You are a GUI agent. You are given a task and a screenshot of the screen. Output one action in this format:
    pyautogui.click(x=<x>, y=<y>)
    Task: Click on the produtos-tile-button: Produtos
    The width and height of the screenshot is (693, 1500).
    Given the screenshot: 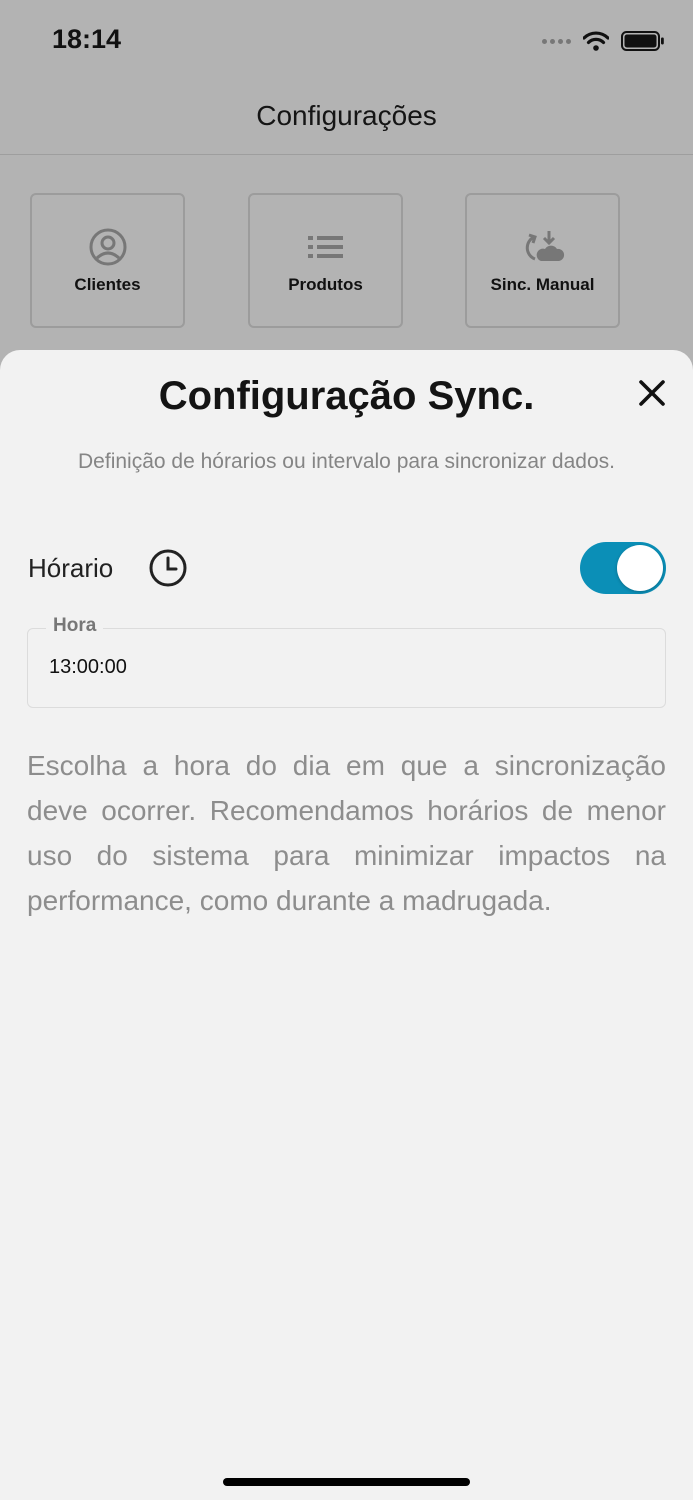 What is the action you would take?
    pyautogui.click(x=325, y=260)
    